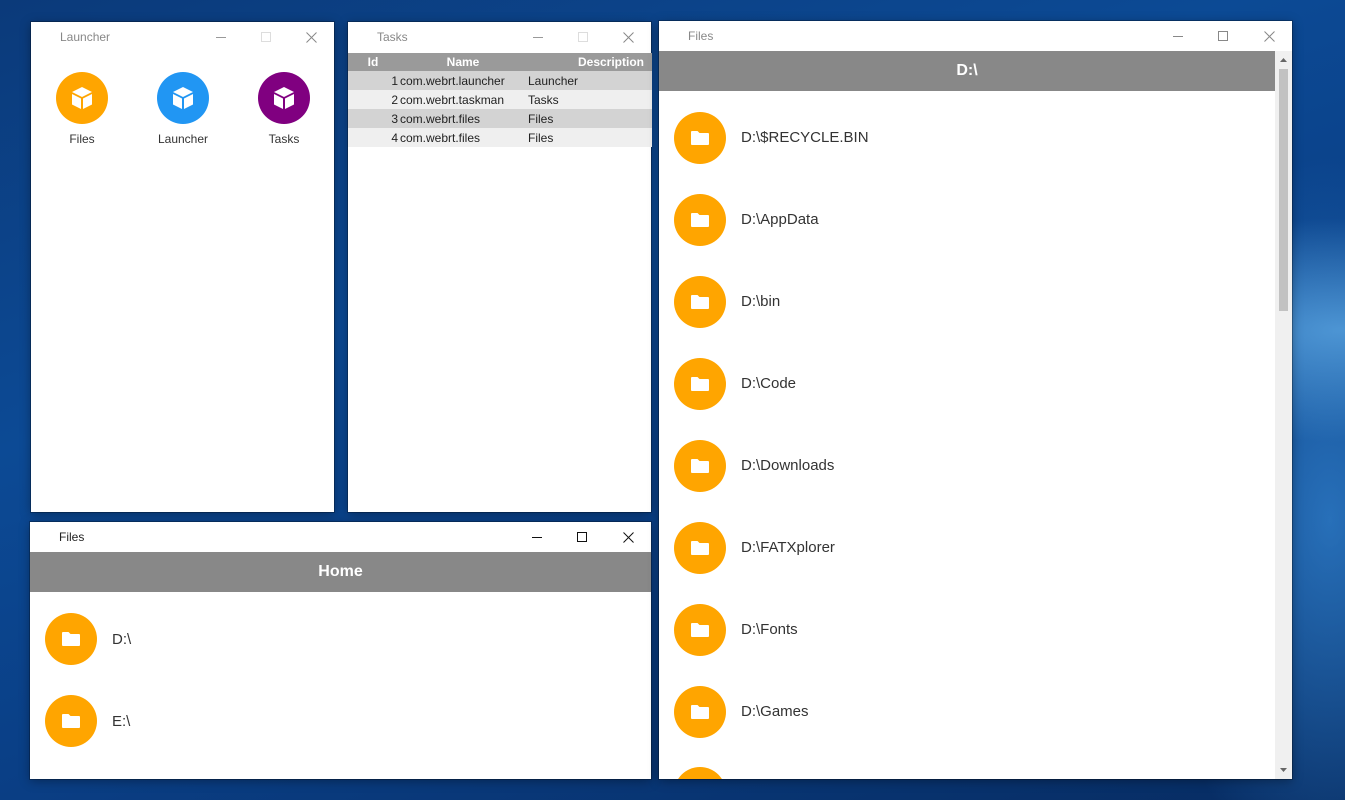 The width and height of the screenshot is (1345, 800). I want to click on cell-name: com.webrt.launcher, so click(463, 80).